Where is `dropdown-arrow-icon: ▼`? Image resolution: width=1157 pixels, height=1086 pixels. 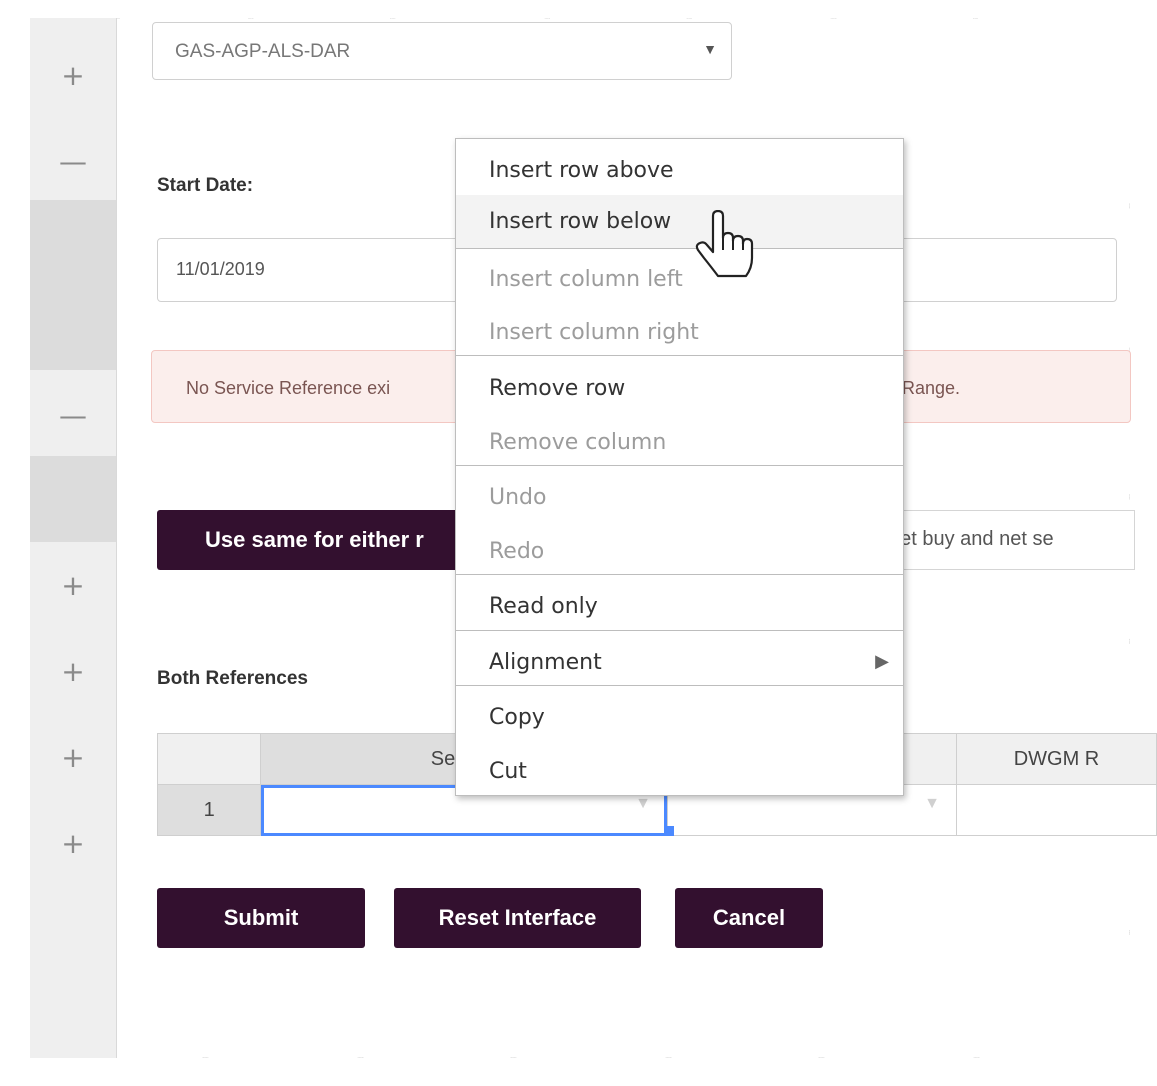 dropdown-arrow-icon: ▼ is located at coordinates (932, 804).